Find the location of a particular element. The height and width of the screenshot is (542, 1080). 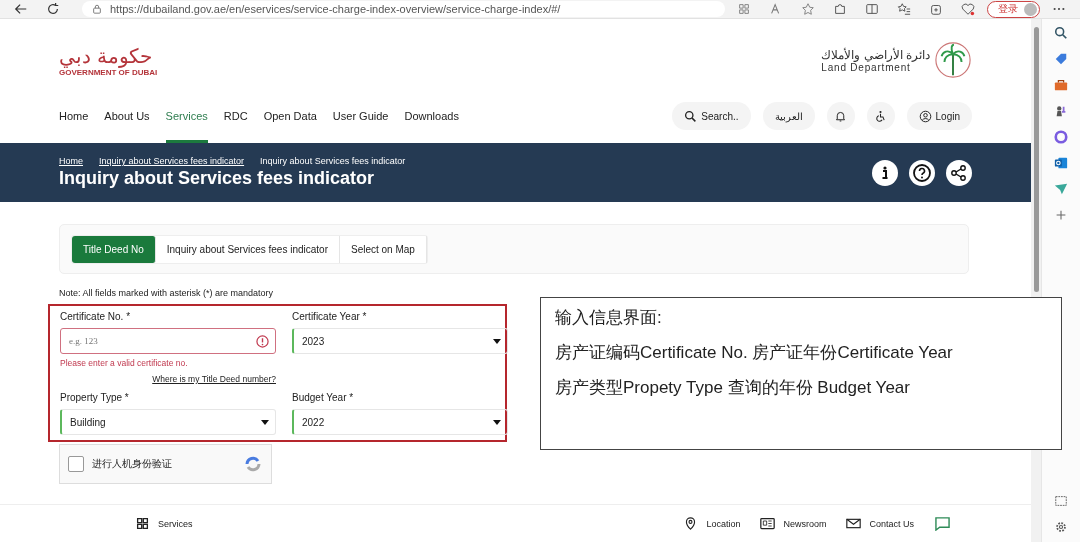

logo-arabic-text: حكومة دبي is located at coordinates (106, 55).